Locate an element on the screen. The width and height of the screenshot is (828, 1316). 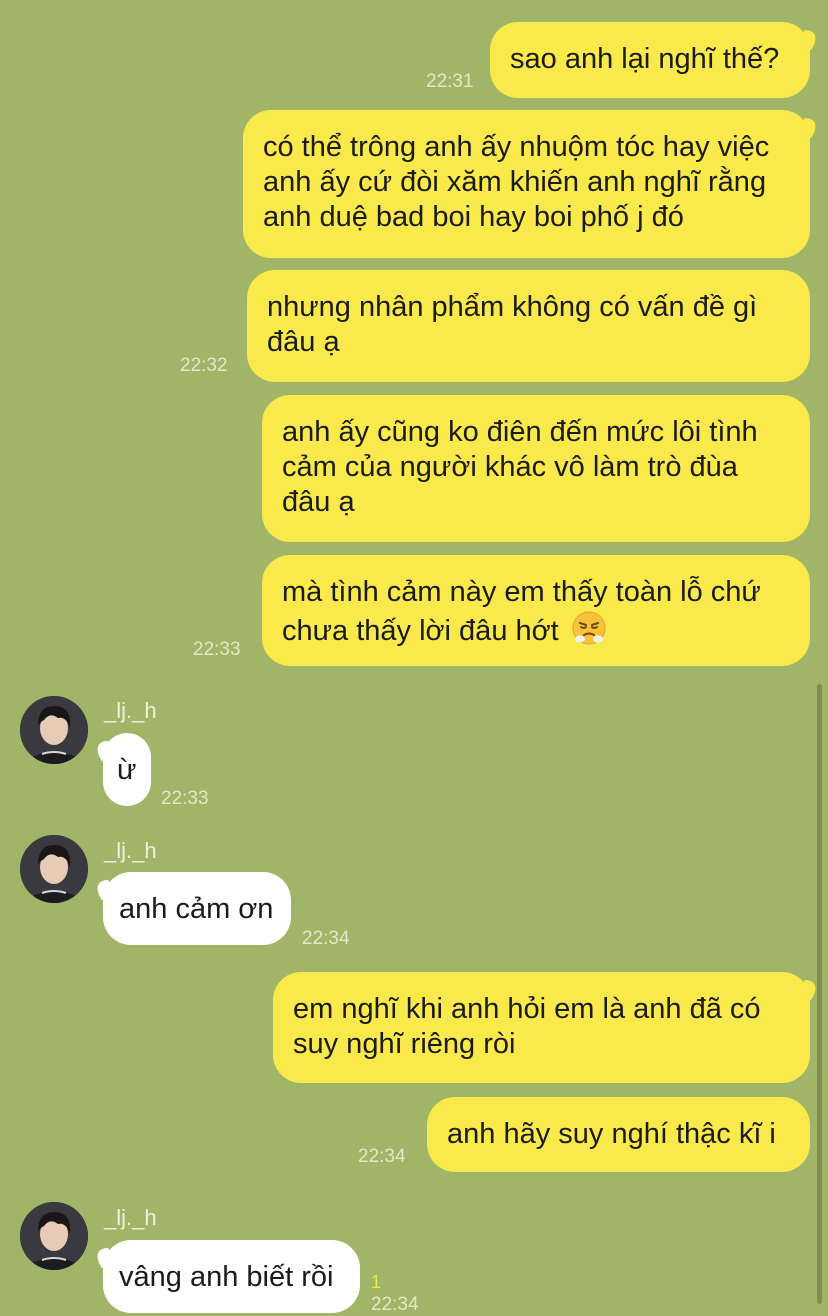
message-bubble-sent: nhưng nhân phẩm không có vấn đề gì đâu ạ is located at coordinates (528, 326).